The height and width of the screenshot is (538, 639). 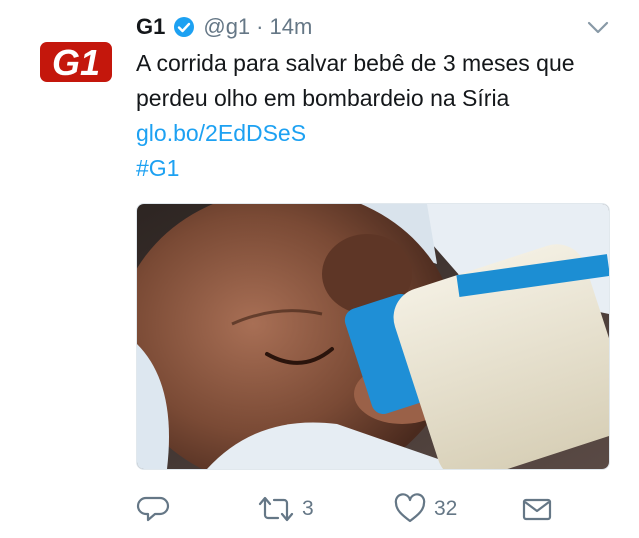 What do you see at coordinates (150, 27) in the screenshot?
I see `author-name: G1` at bounding box center [150, 27].